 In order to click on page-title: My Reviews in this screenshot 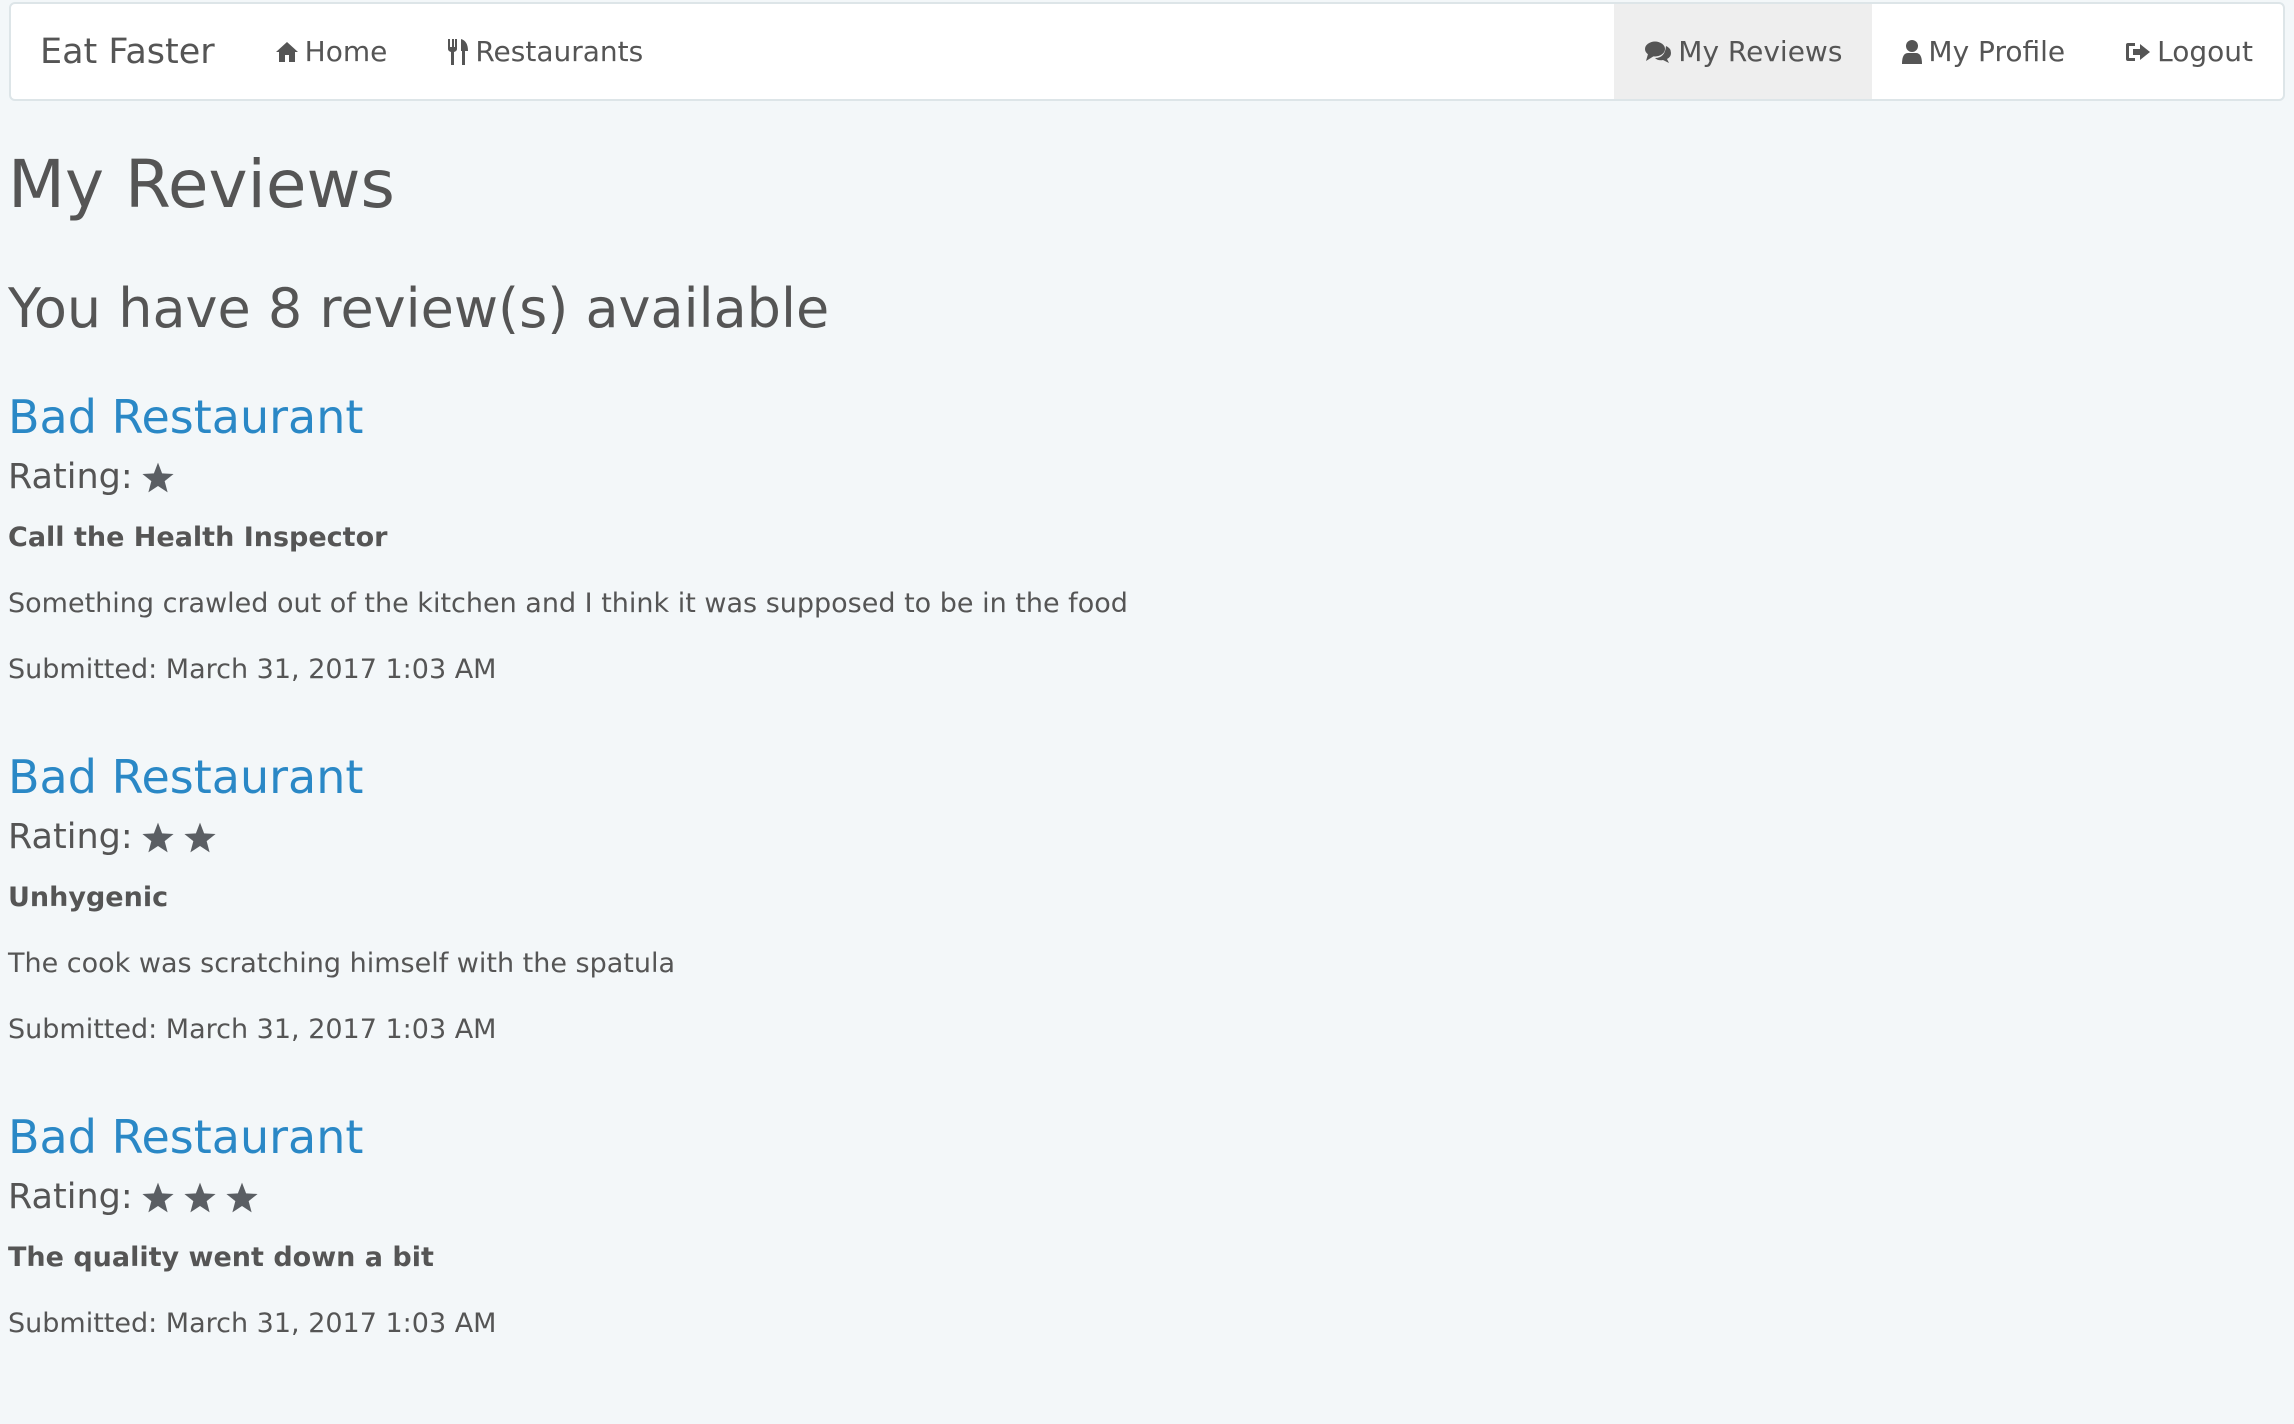, I will do `click(201, 184)`.